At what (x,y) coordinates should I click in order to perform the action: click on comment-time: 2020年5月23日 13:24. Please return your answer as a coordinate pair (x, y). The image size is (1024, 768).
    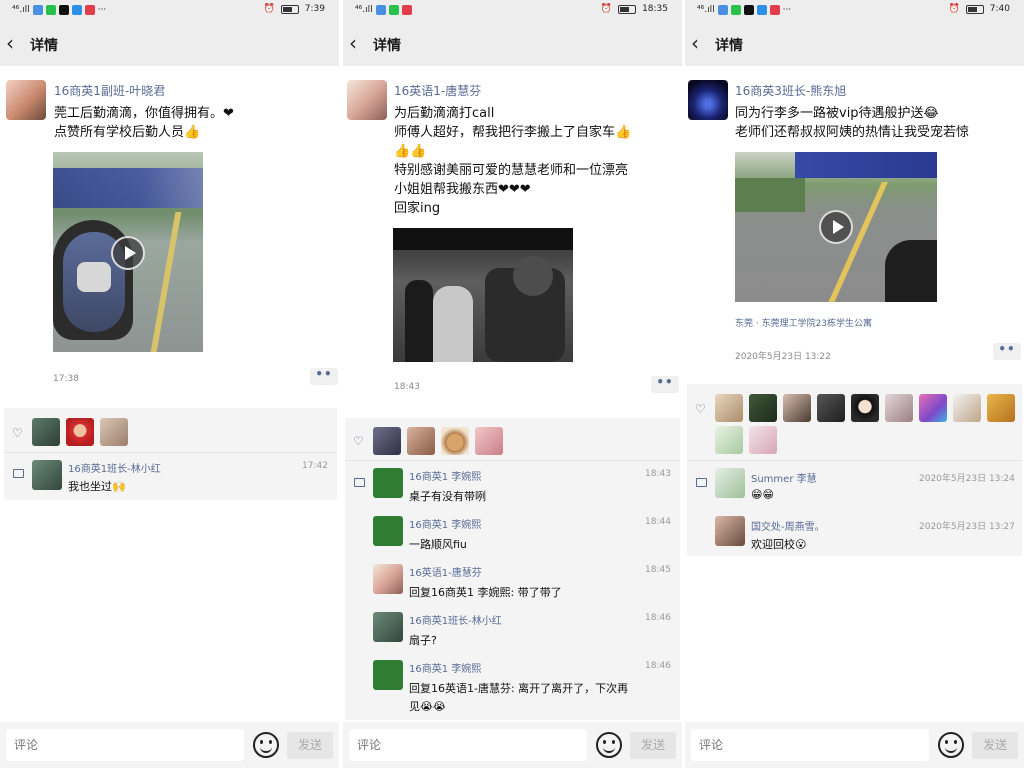
    Looking at the image, I should click on (967, 479).